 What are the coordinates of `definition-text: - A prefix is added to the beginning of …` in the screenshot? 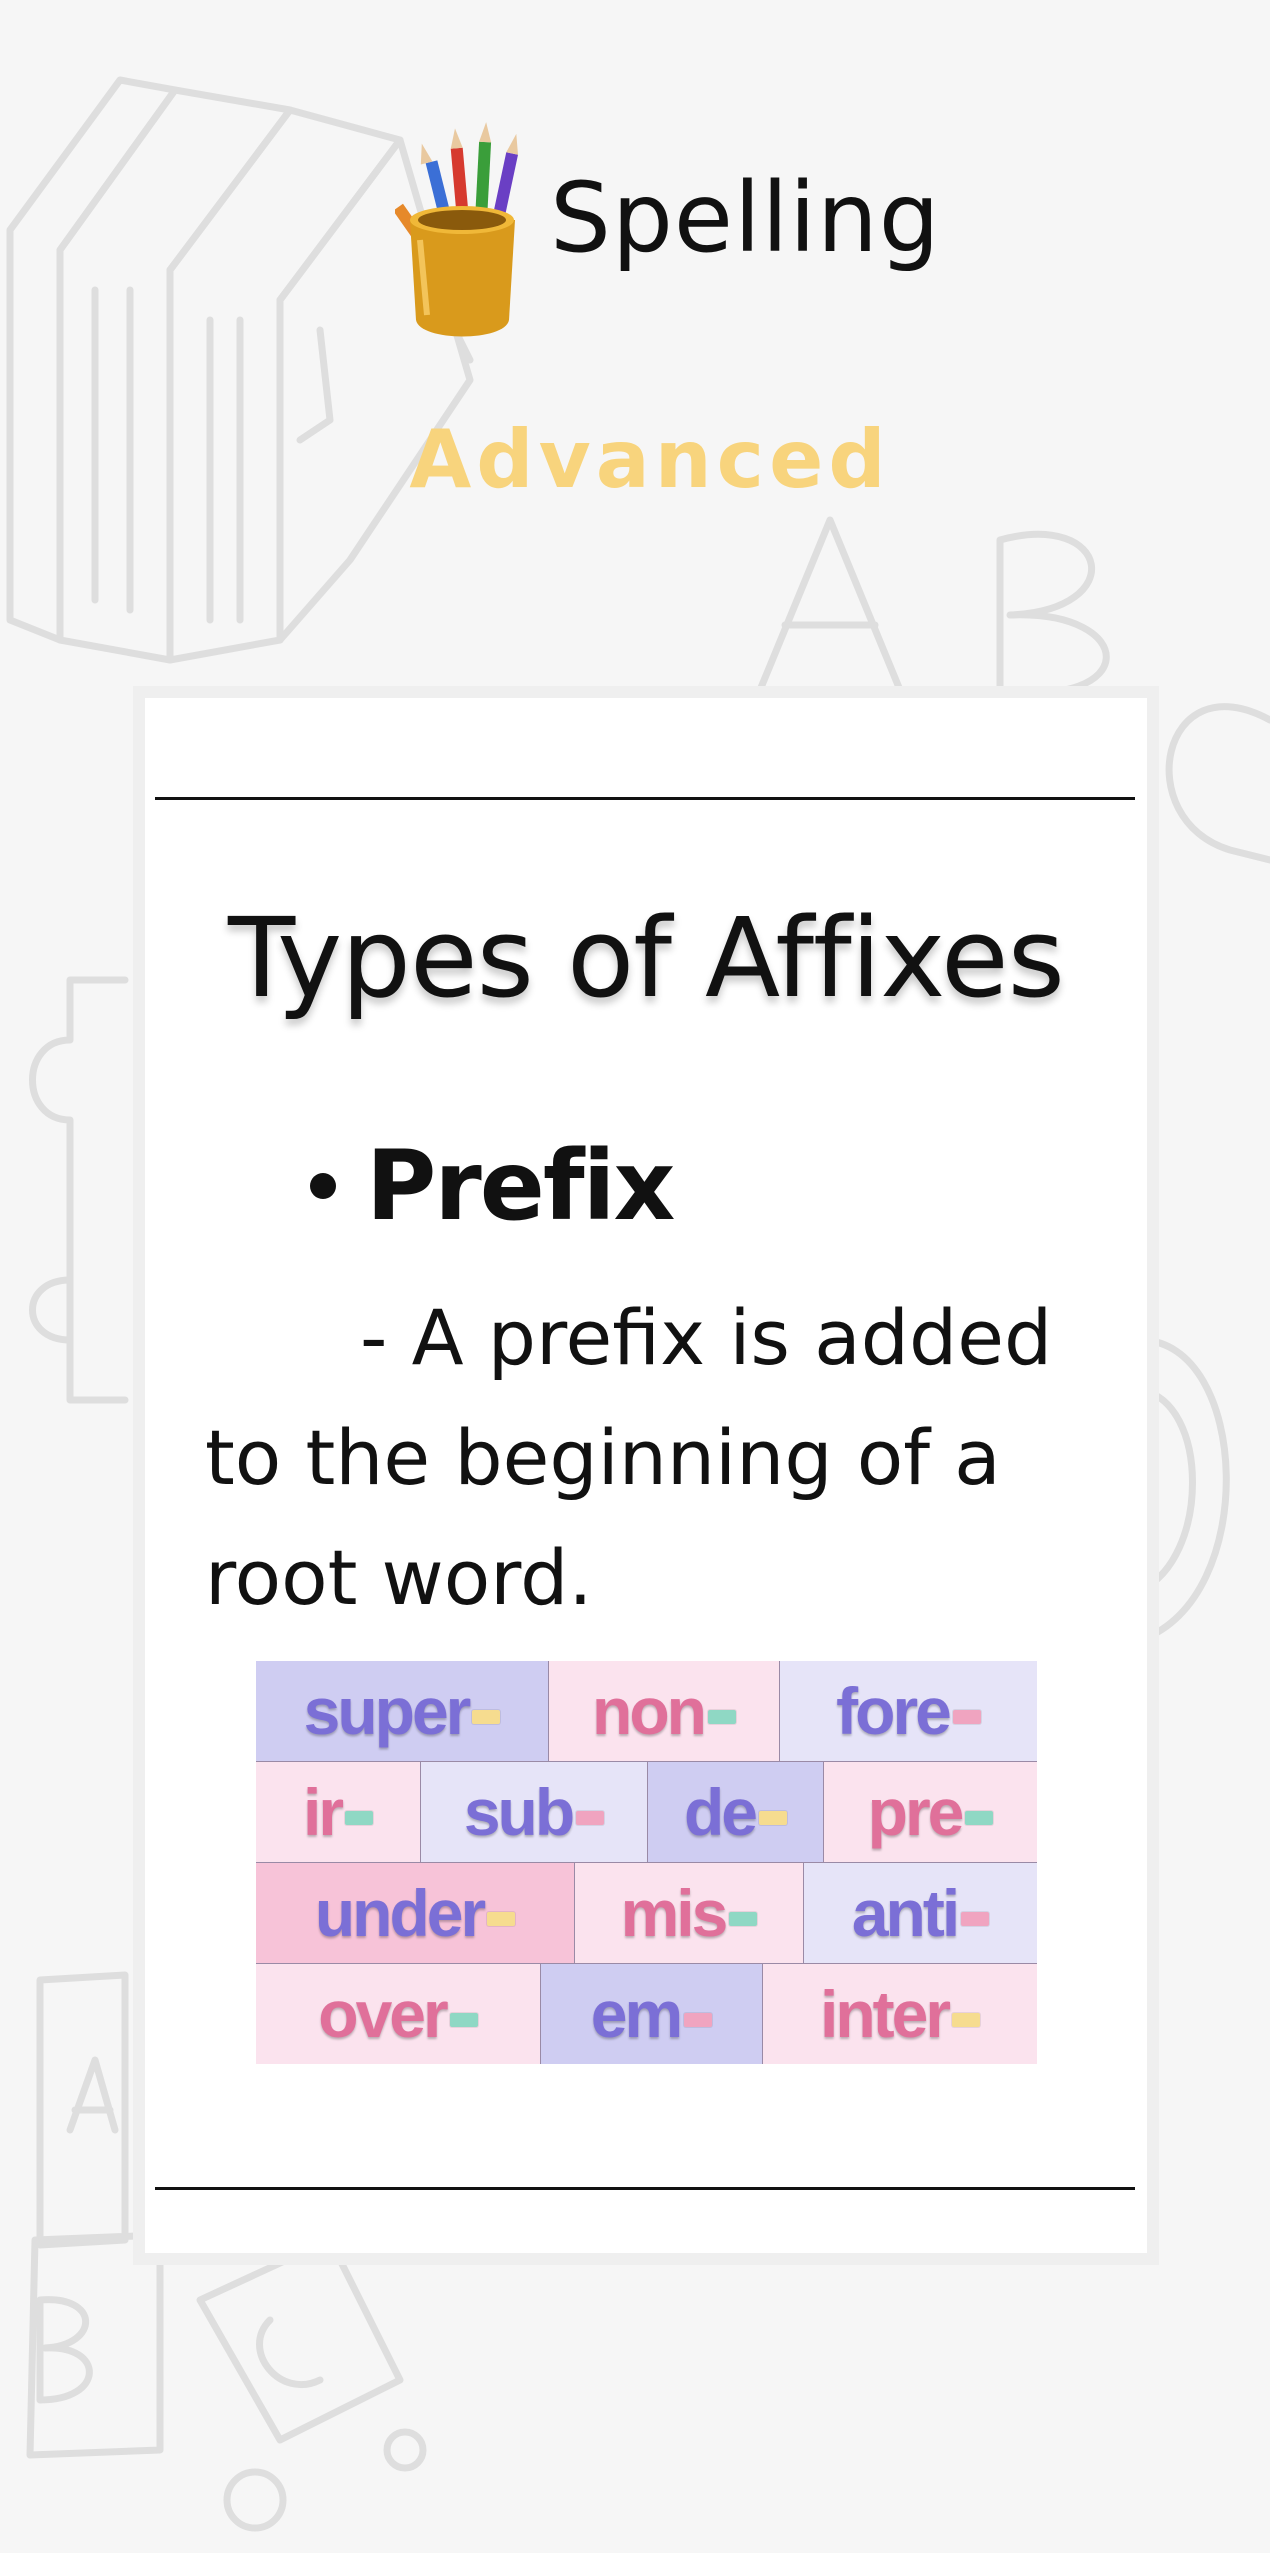 It's located at (629, 1457).